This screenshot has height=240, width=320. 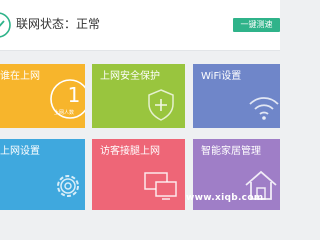 What do you see at coordinates (64, 113) in the screenshot?
I see `online-count-label: 上网人数` at bounding box center [64, 113].